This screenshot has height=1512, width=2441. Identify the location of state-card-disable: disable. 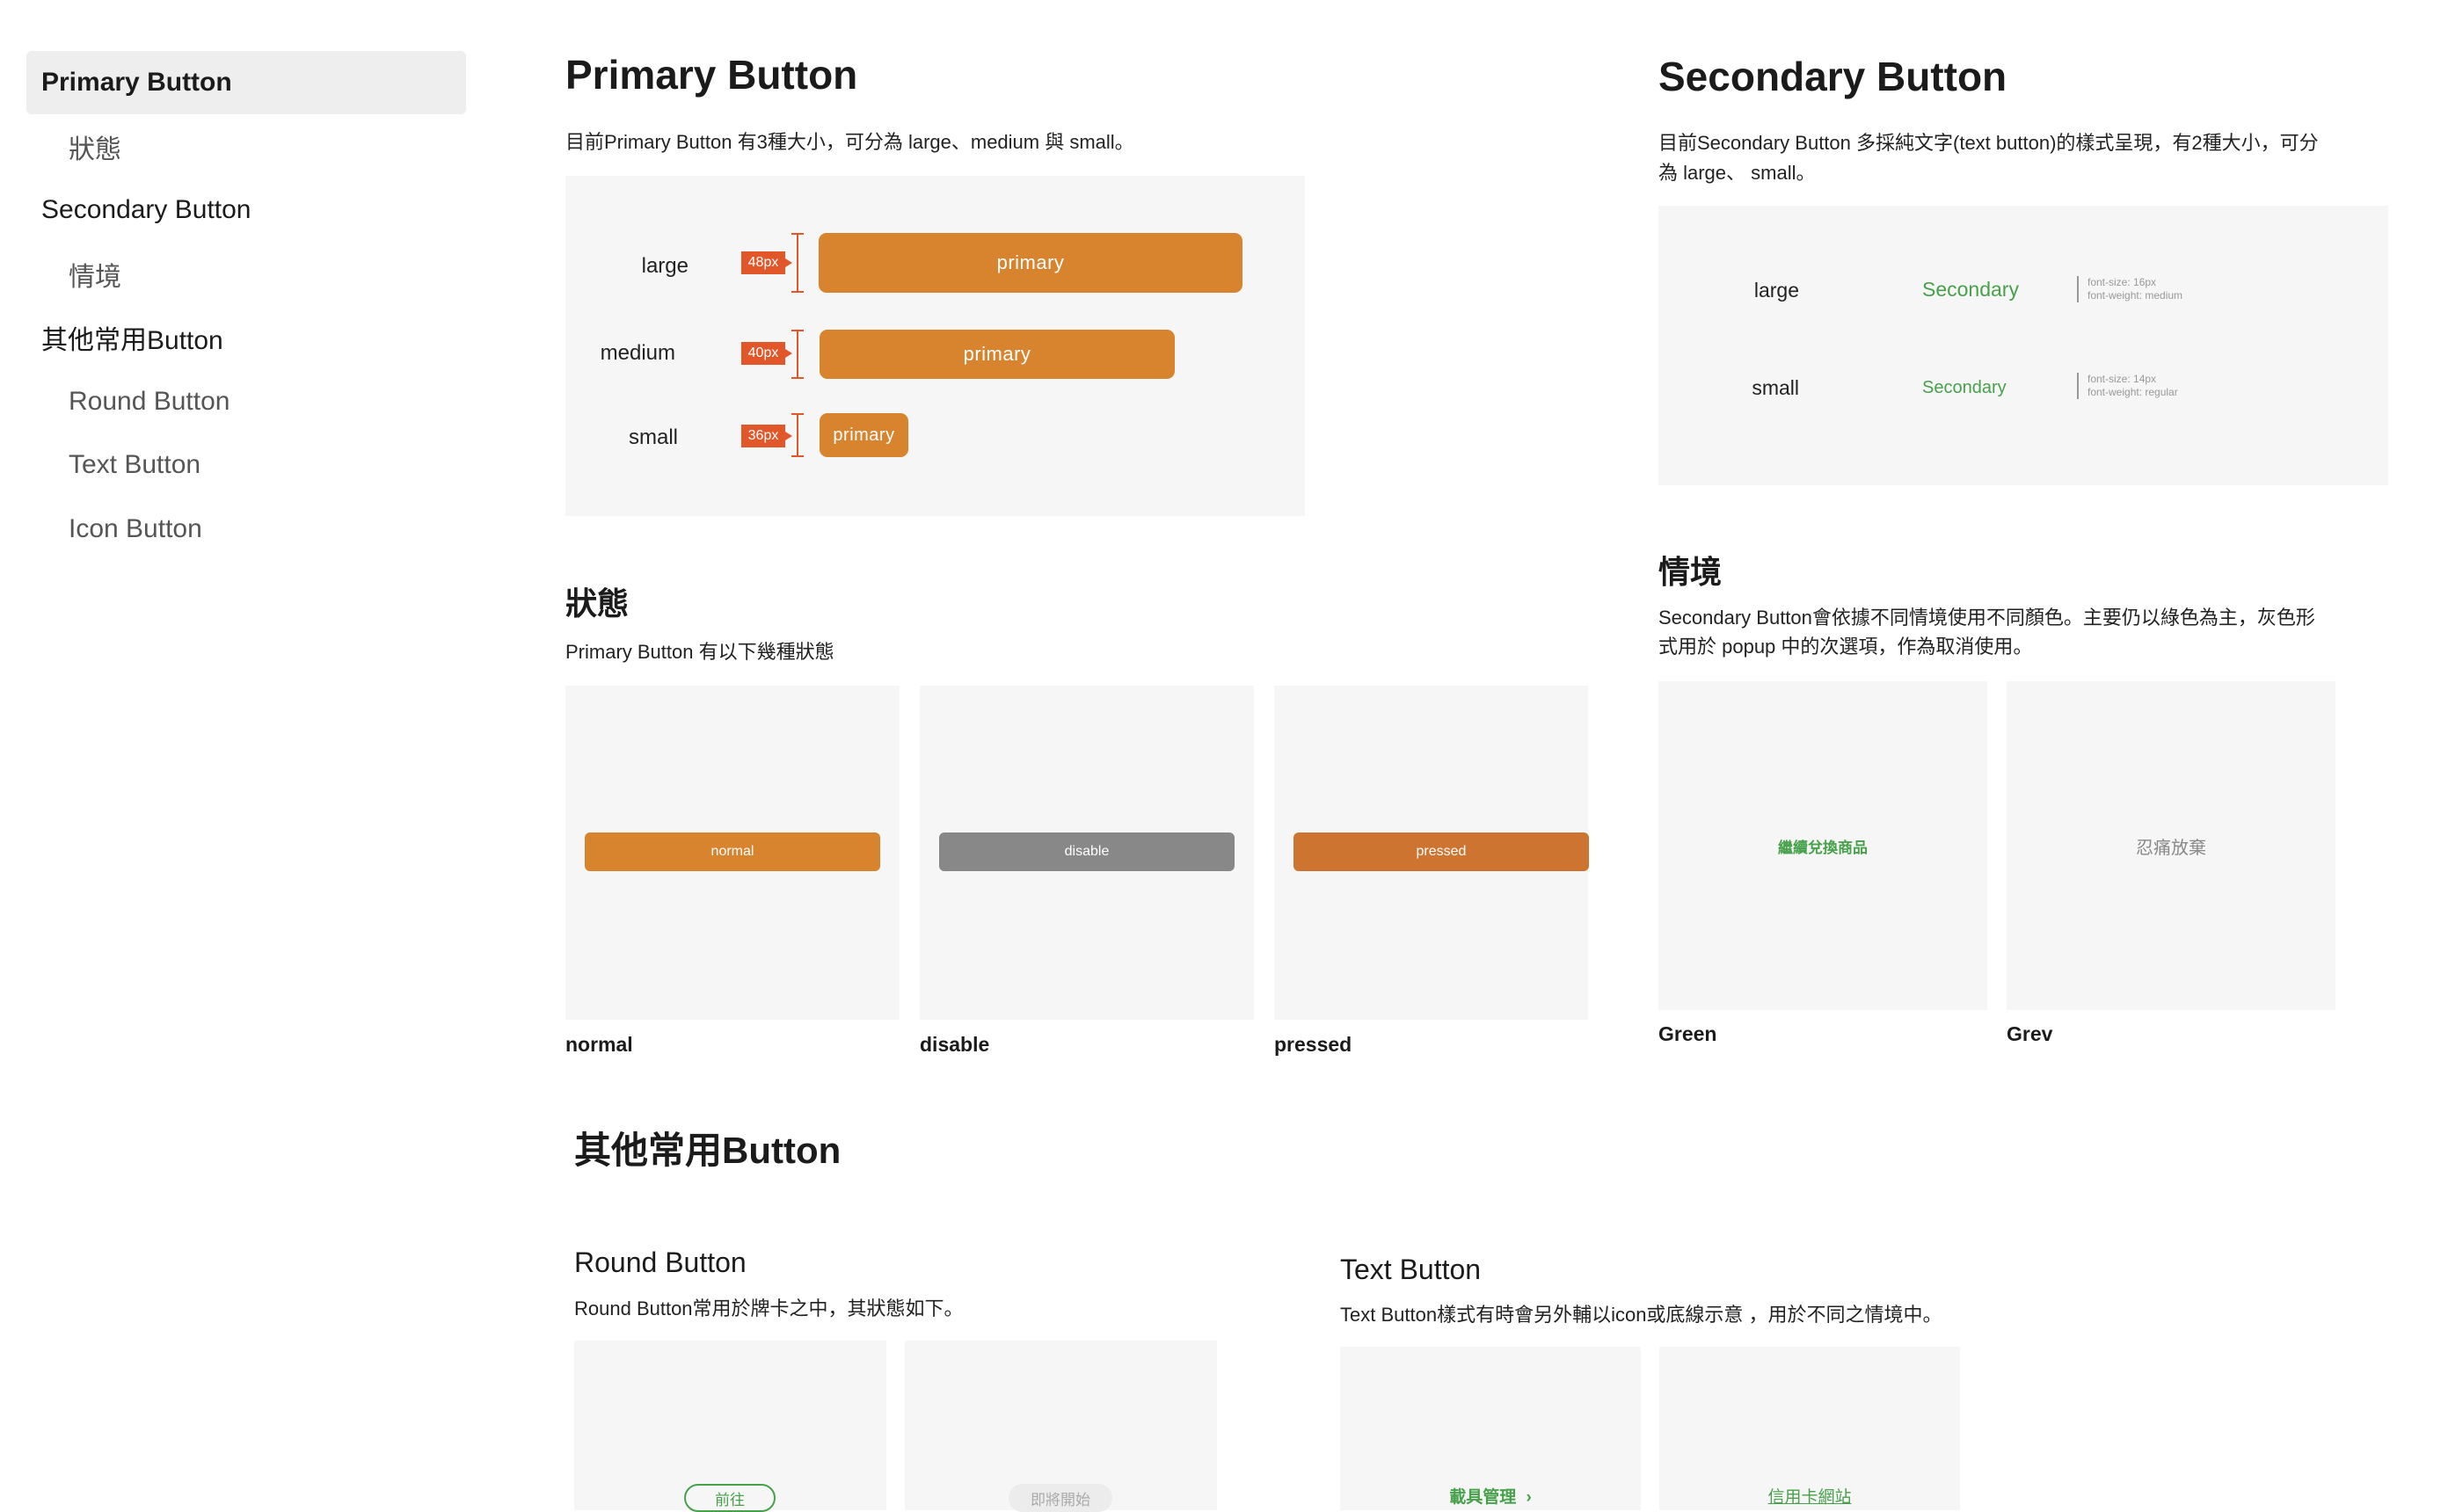
(1087, 853).